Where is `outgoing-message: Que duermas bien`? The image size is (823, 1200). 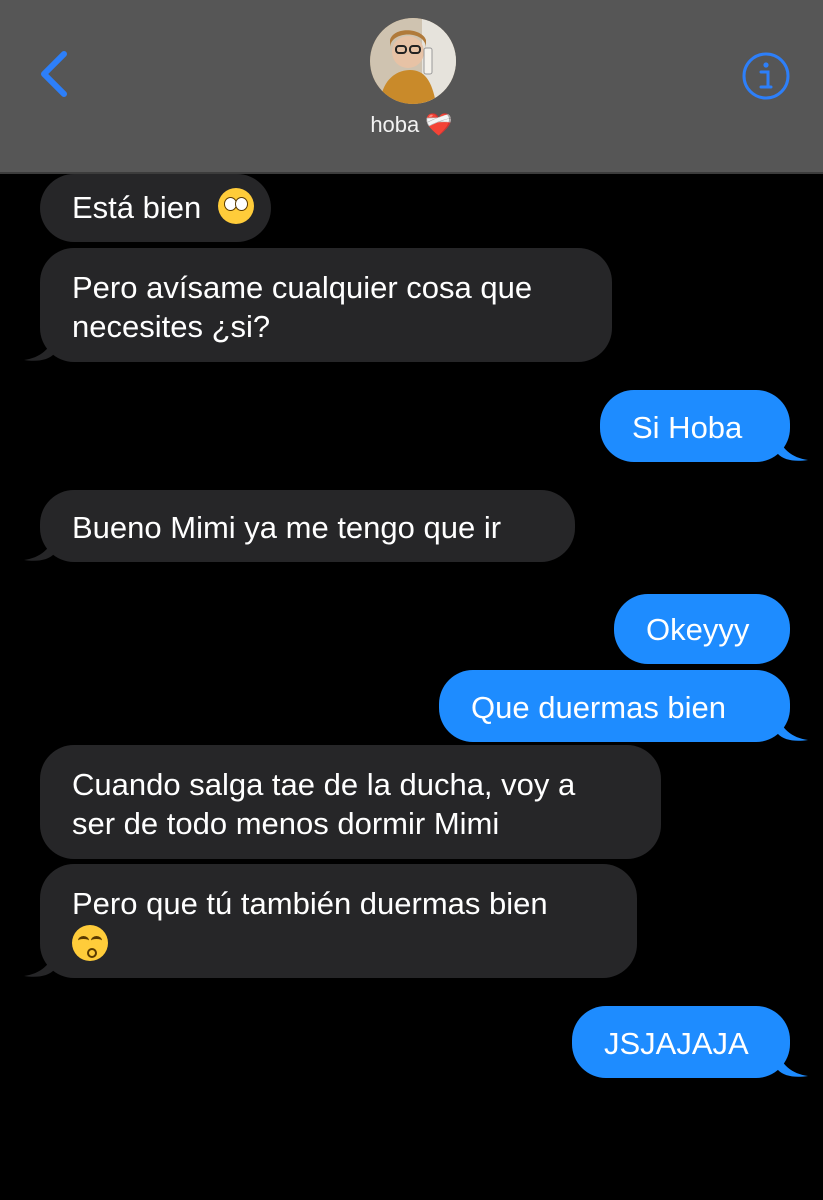
outgoing-message: Que duermas bien is located at coordinates (614, 706).